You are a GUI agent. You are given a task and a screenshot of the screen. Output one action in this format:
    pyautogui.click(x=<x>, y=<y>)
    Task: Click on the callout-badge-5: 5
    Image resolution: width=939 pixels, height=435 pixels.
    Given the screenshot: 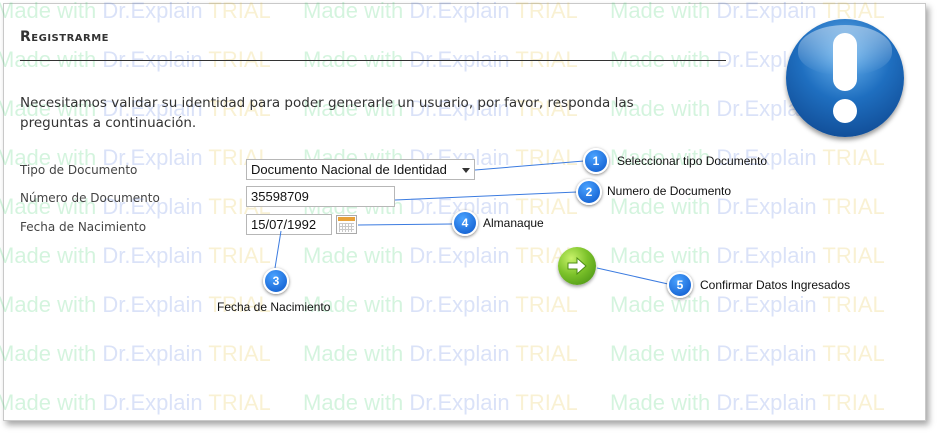 What is the action you would take?
    pyautogui.click(x=680, y=285)
    